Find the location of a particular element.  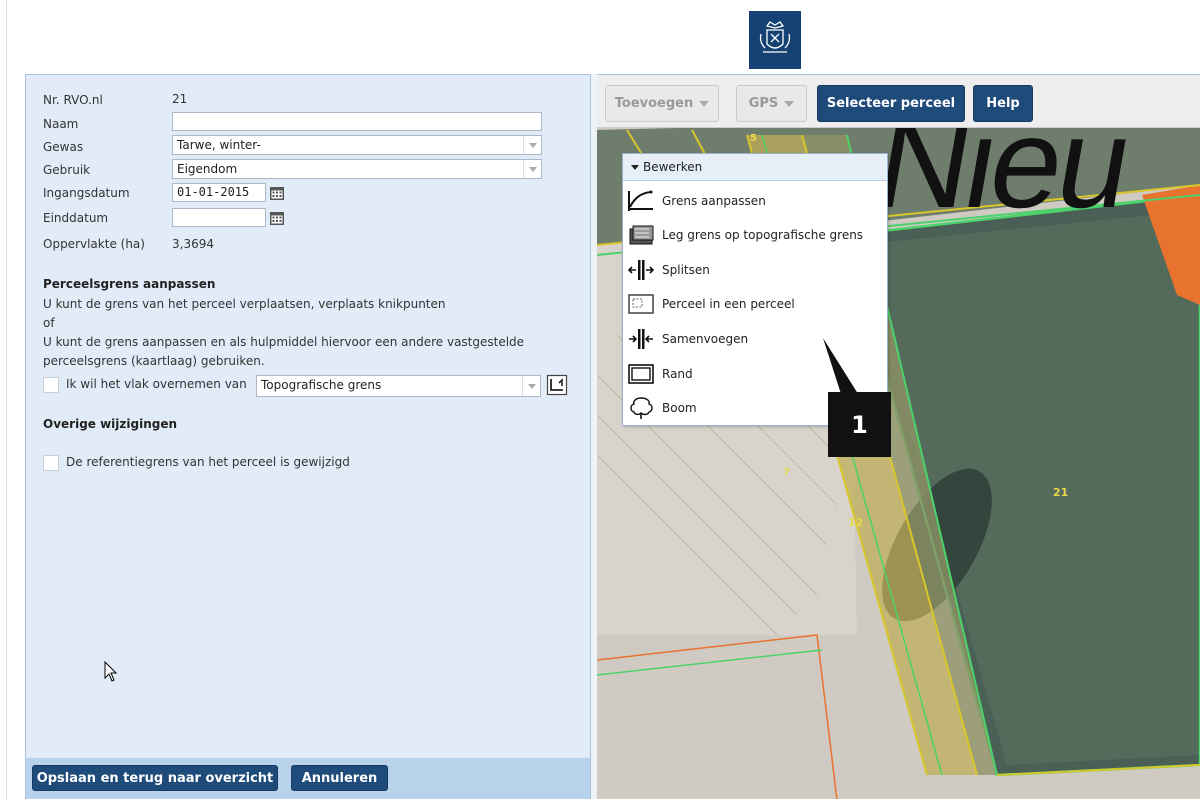

take-over-shape-icon is located at coordinates (557, 385).